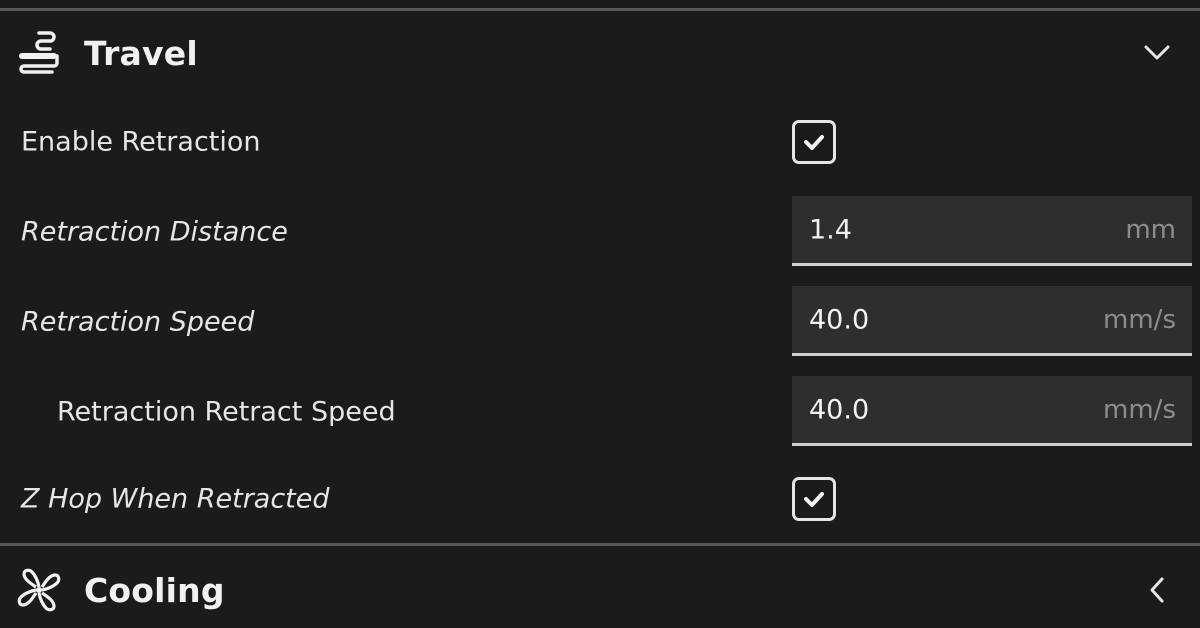 This screenshot has height=628, width=1200. I want to click on chevron-down-icon, so click(1157, 53).